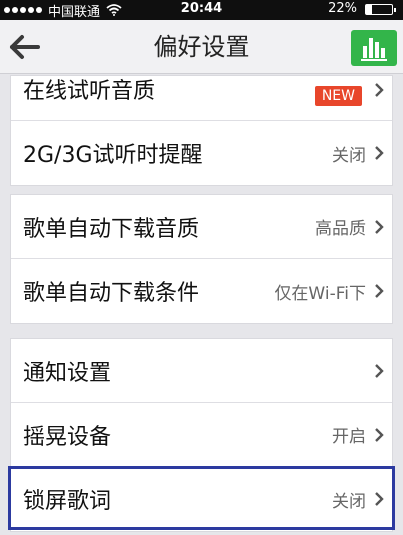  What do you see at coordinates (89, 91) in the screenshot?
I see `row-label: 在线试听音质` at bounding box center [89, 91].